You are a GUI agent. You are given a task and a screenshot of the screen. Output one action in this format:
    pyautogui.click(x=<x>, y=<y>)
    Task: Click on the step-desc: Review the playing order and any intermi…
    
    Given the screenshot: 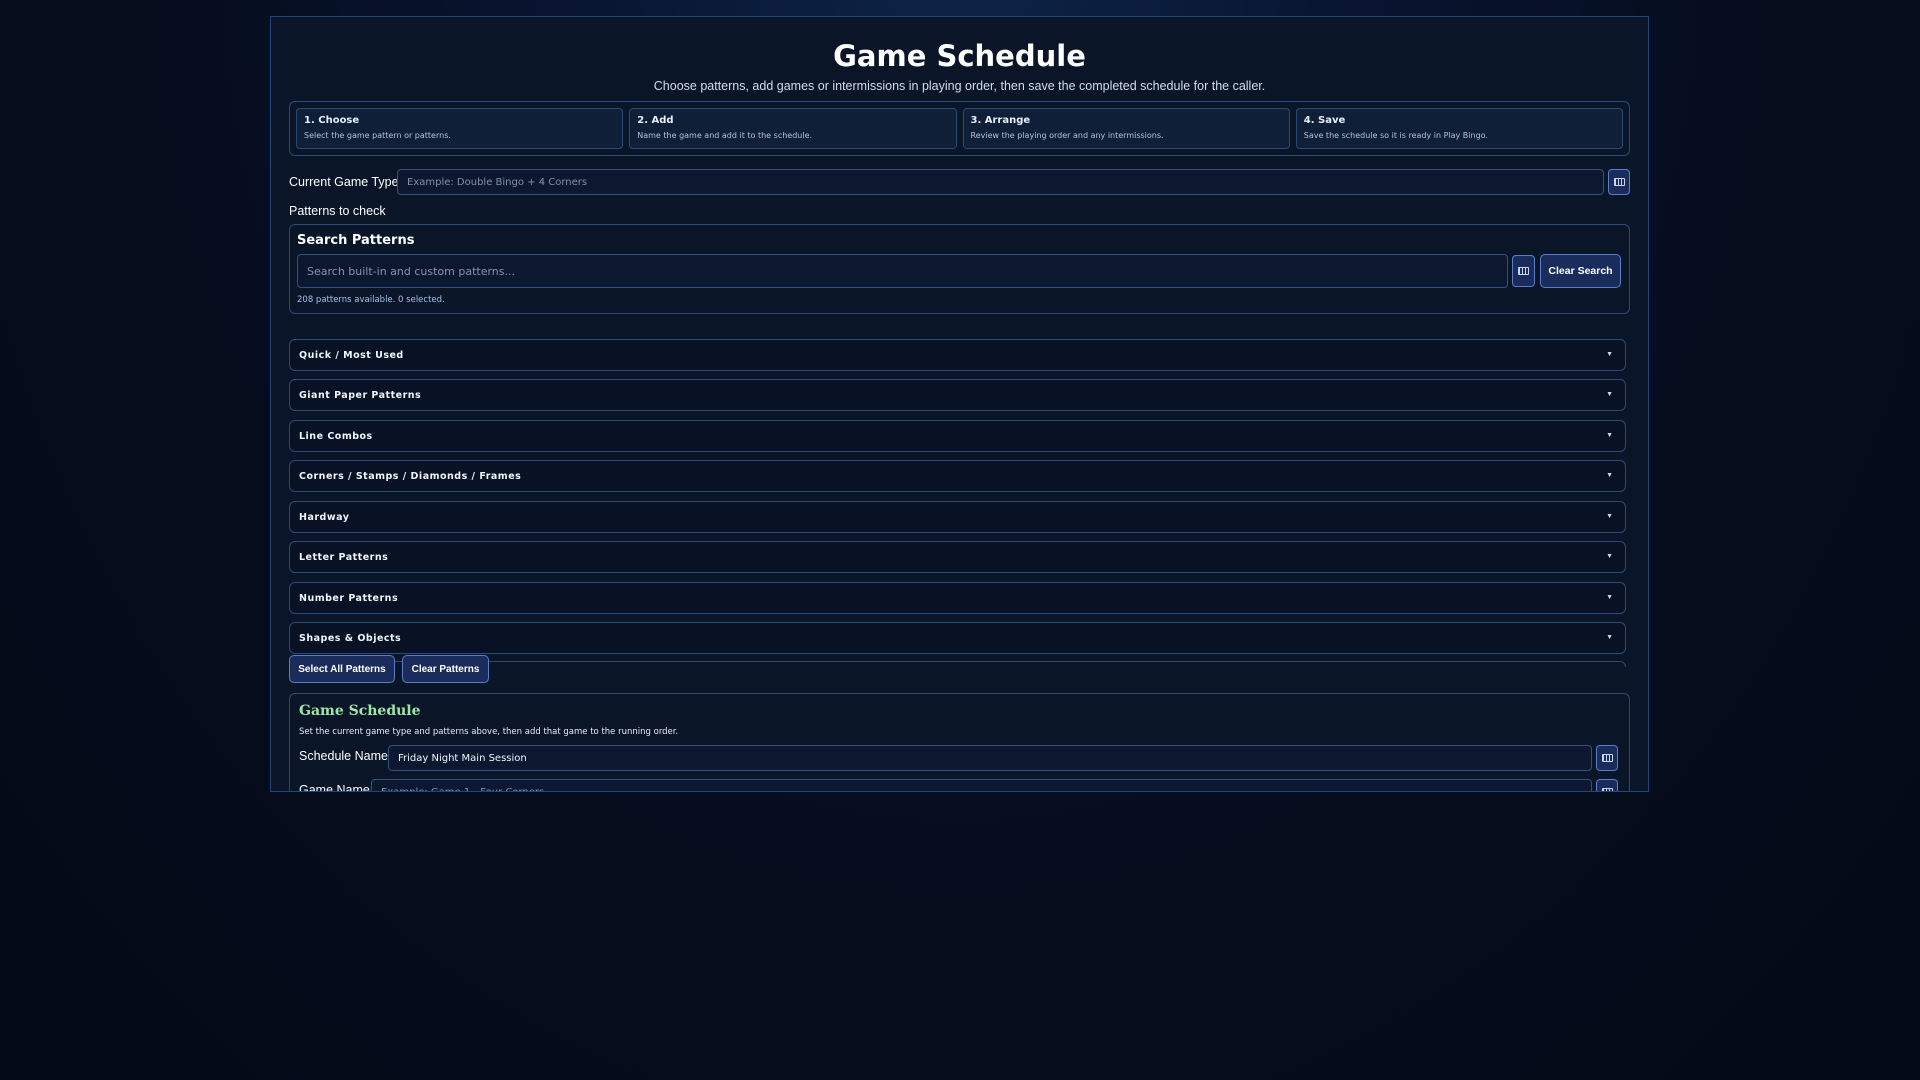 What is the action you would take?
    pyautogui.click(x=1067, y=135)
    